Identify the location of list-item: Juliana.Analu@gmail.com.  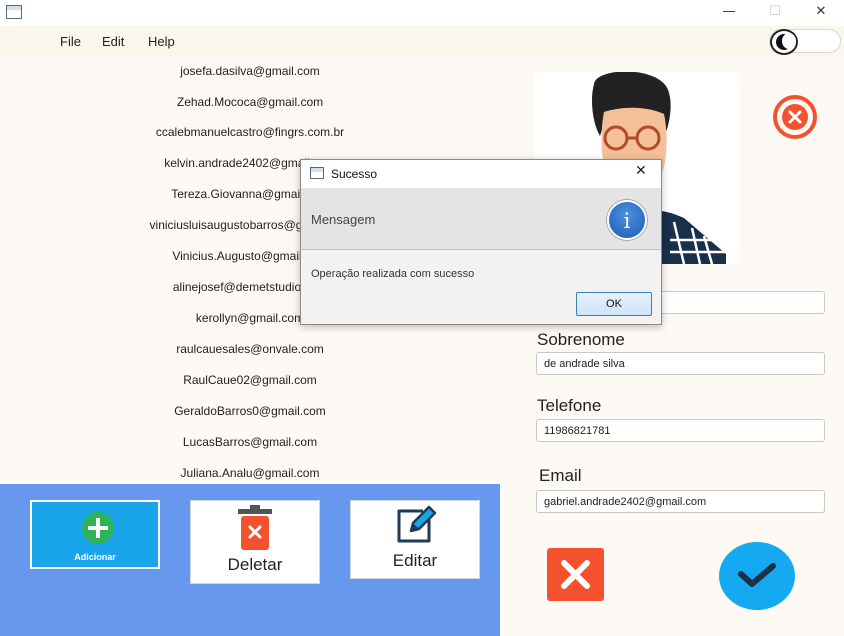
(250, 473).